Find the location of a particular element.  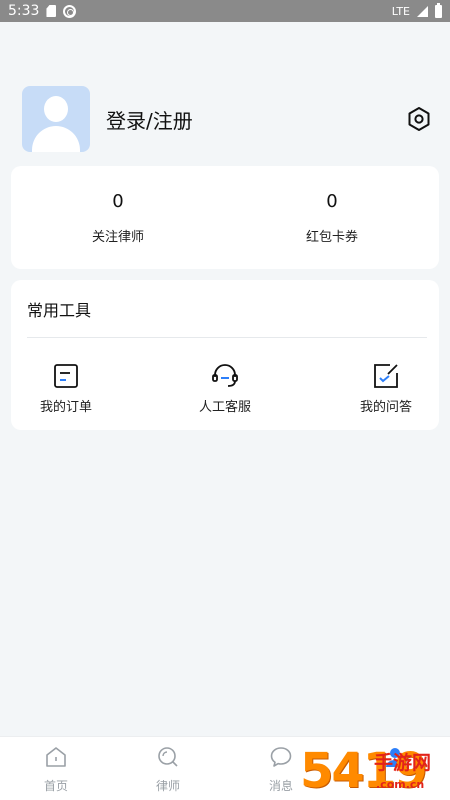

tab-messages: 消息 is located at coordinates (281, 769).